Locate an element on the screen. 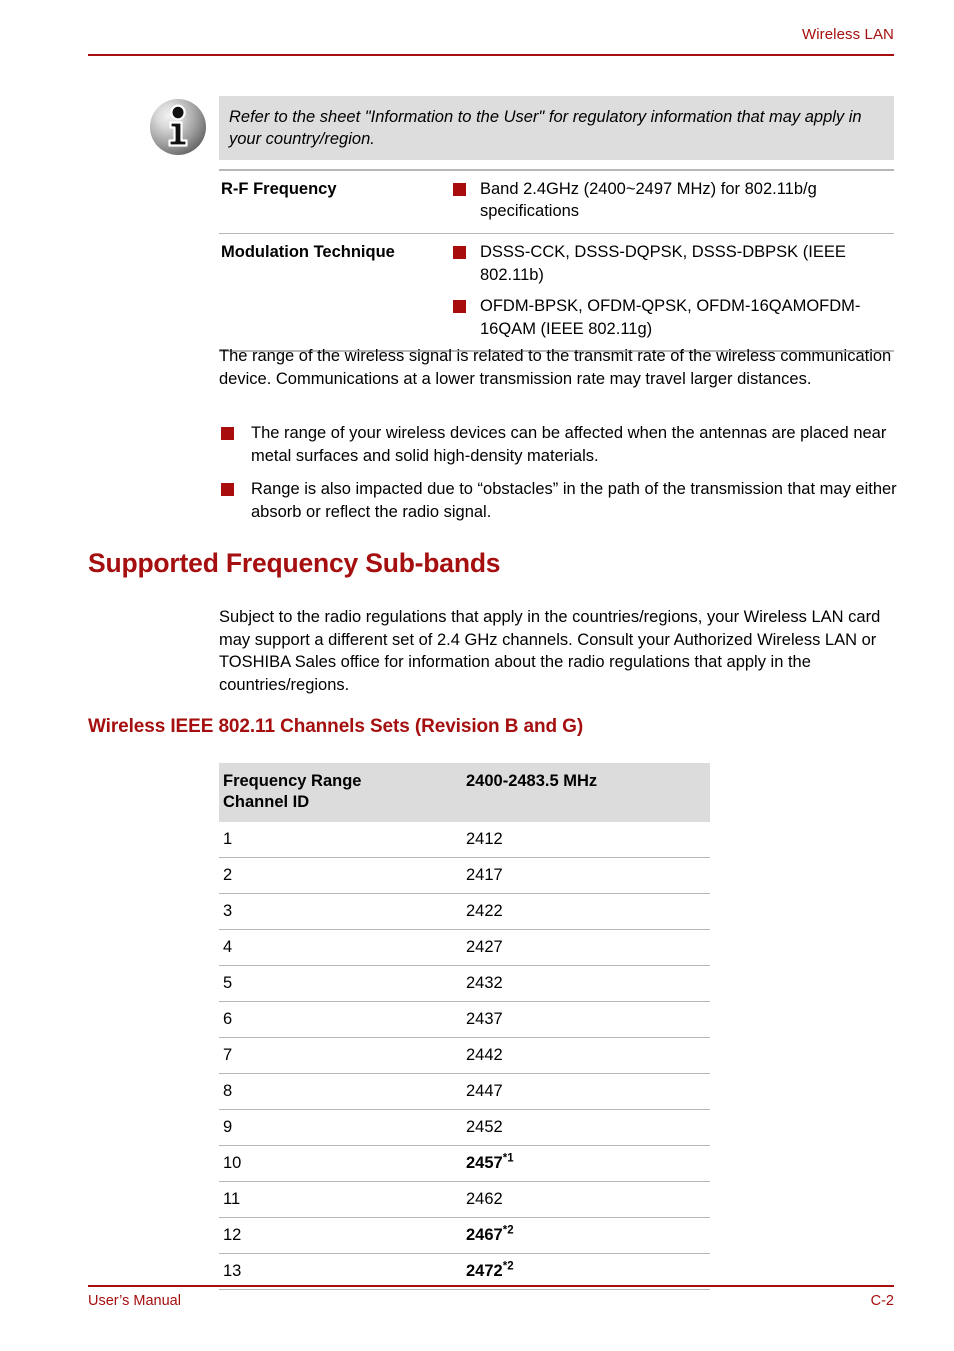  channel-frequency: 2457*1 is located at coordinates (490, 1162).